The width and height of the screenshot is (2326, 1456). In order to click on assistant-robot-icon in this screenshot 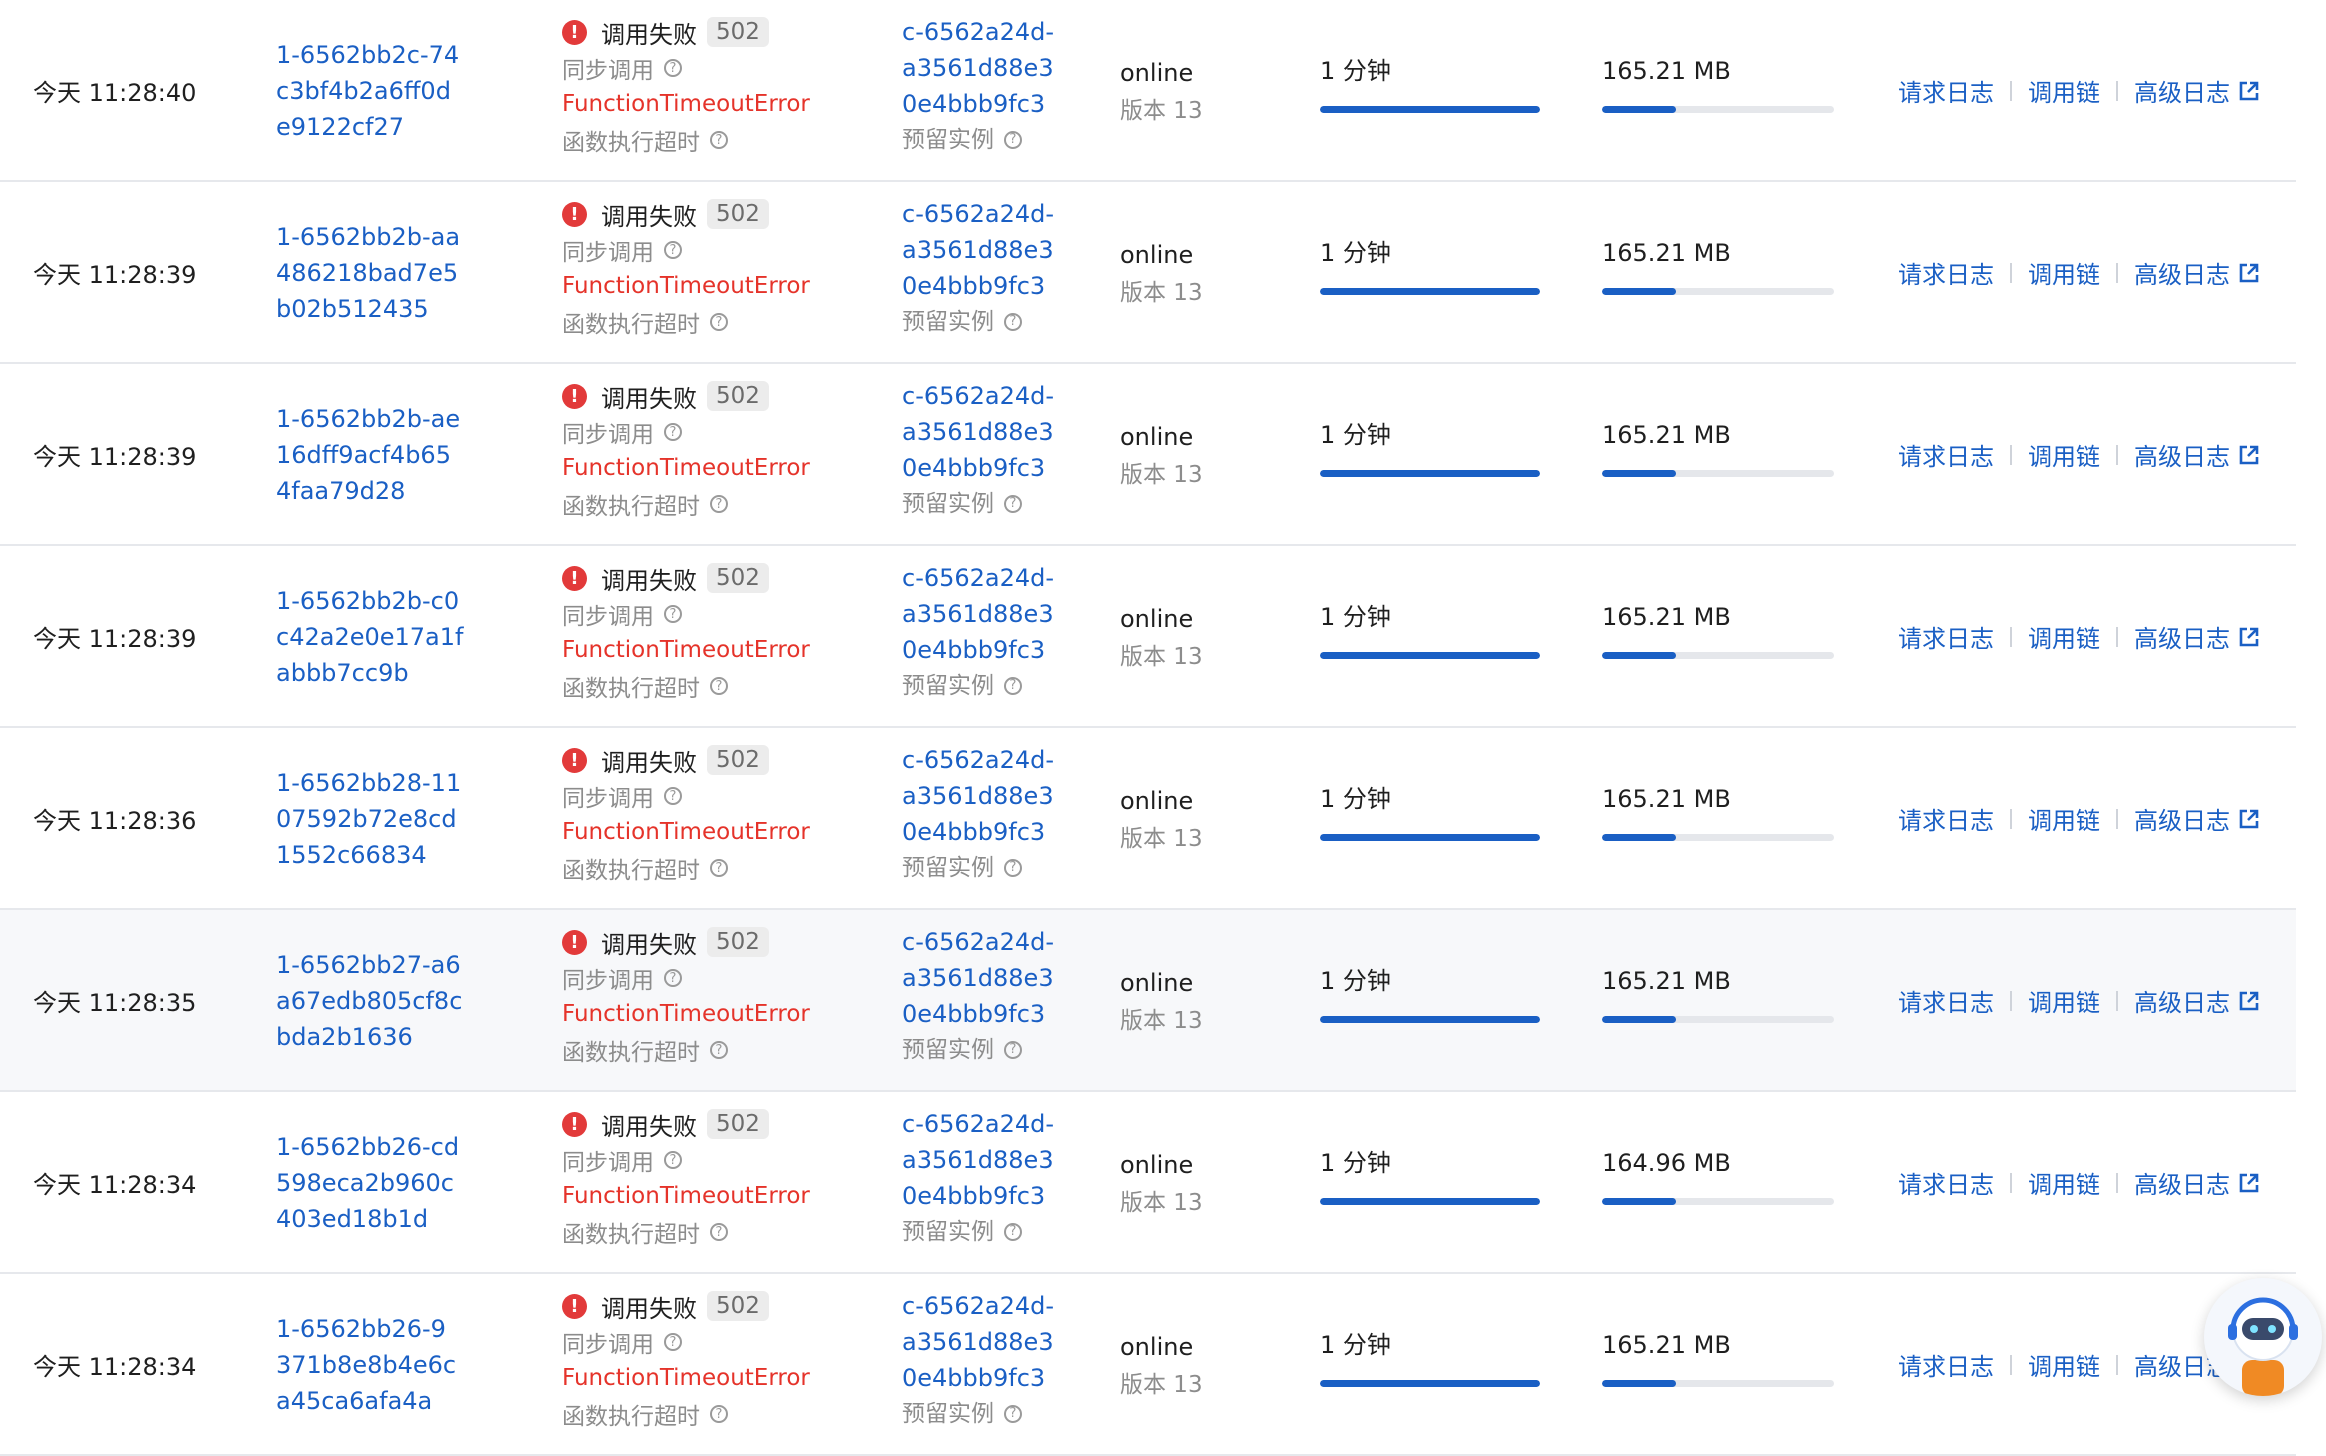, I will do `click(2263, 1337)`.